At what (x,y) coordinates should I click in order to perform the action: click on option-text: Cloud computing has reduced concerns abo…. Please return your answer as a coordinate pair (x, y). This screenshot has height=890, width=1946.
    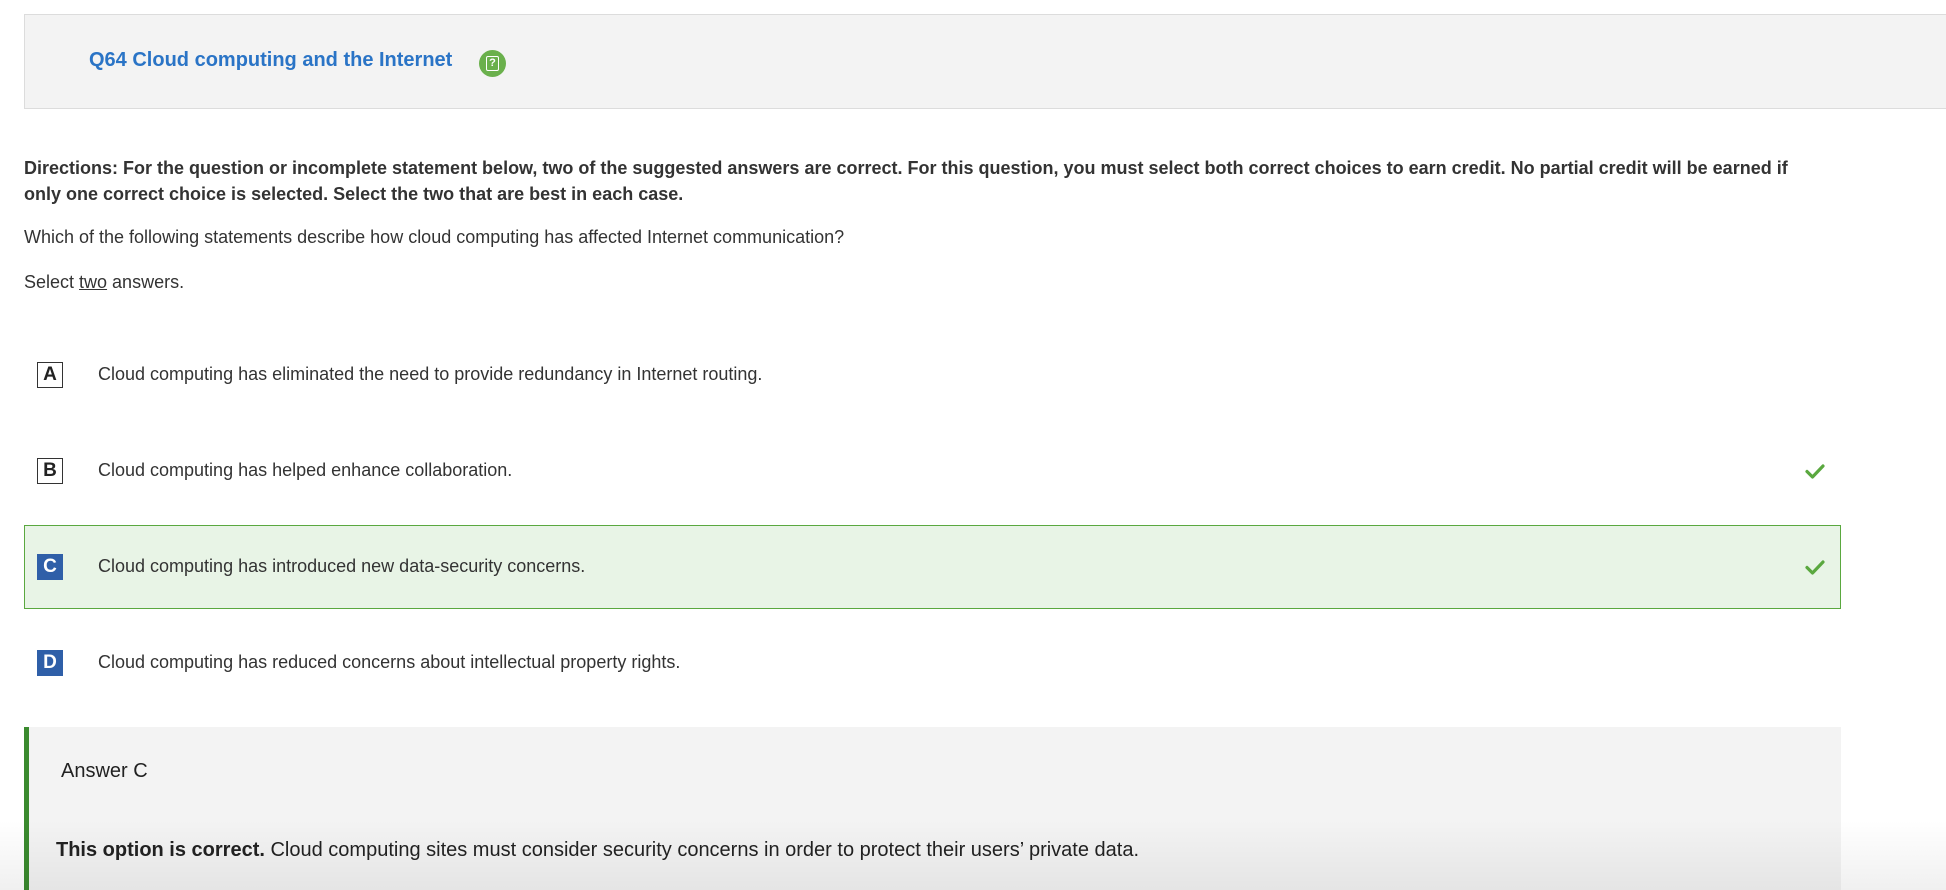
    Looking at the image, I should click on (389, 662).